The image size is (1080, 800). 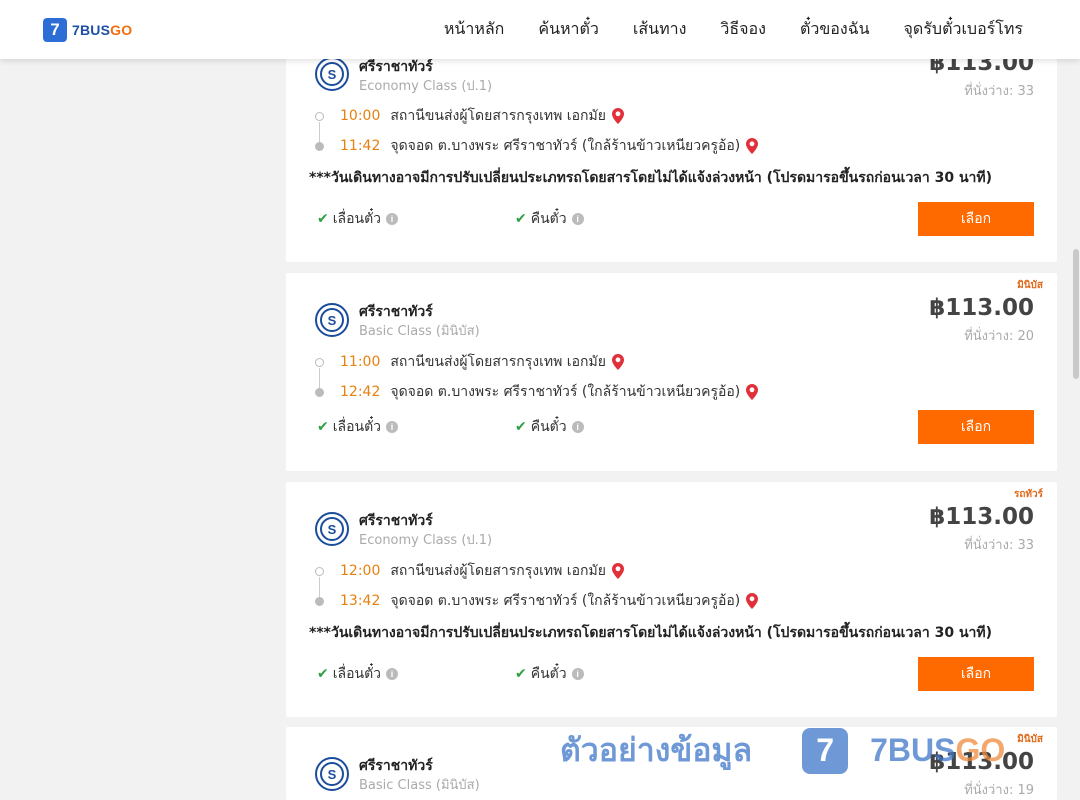 What do you see at coordinates (1028, 494) in the screenshot?
I see `bus-type-tag: รถทัวร์` at bounding box center [1028, 494].